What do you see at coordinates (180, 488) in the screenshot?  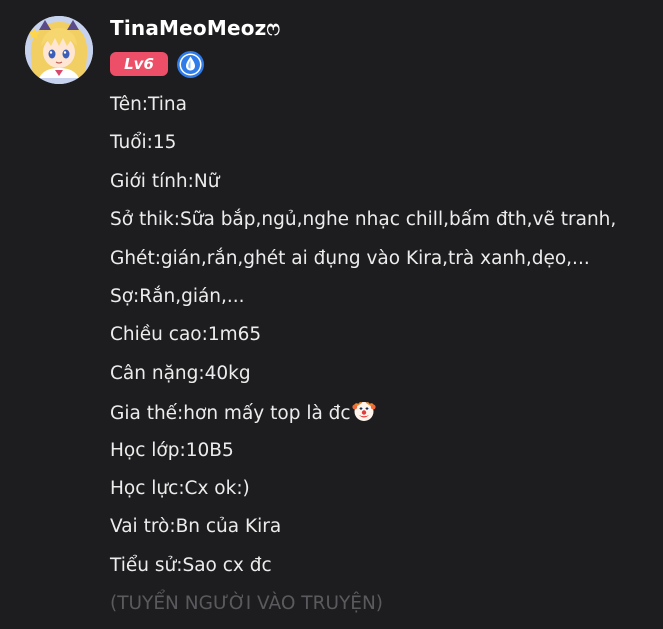 I see `bio-line-academic: Học lực:Cx ok:)` at bounding box center [180, 488].